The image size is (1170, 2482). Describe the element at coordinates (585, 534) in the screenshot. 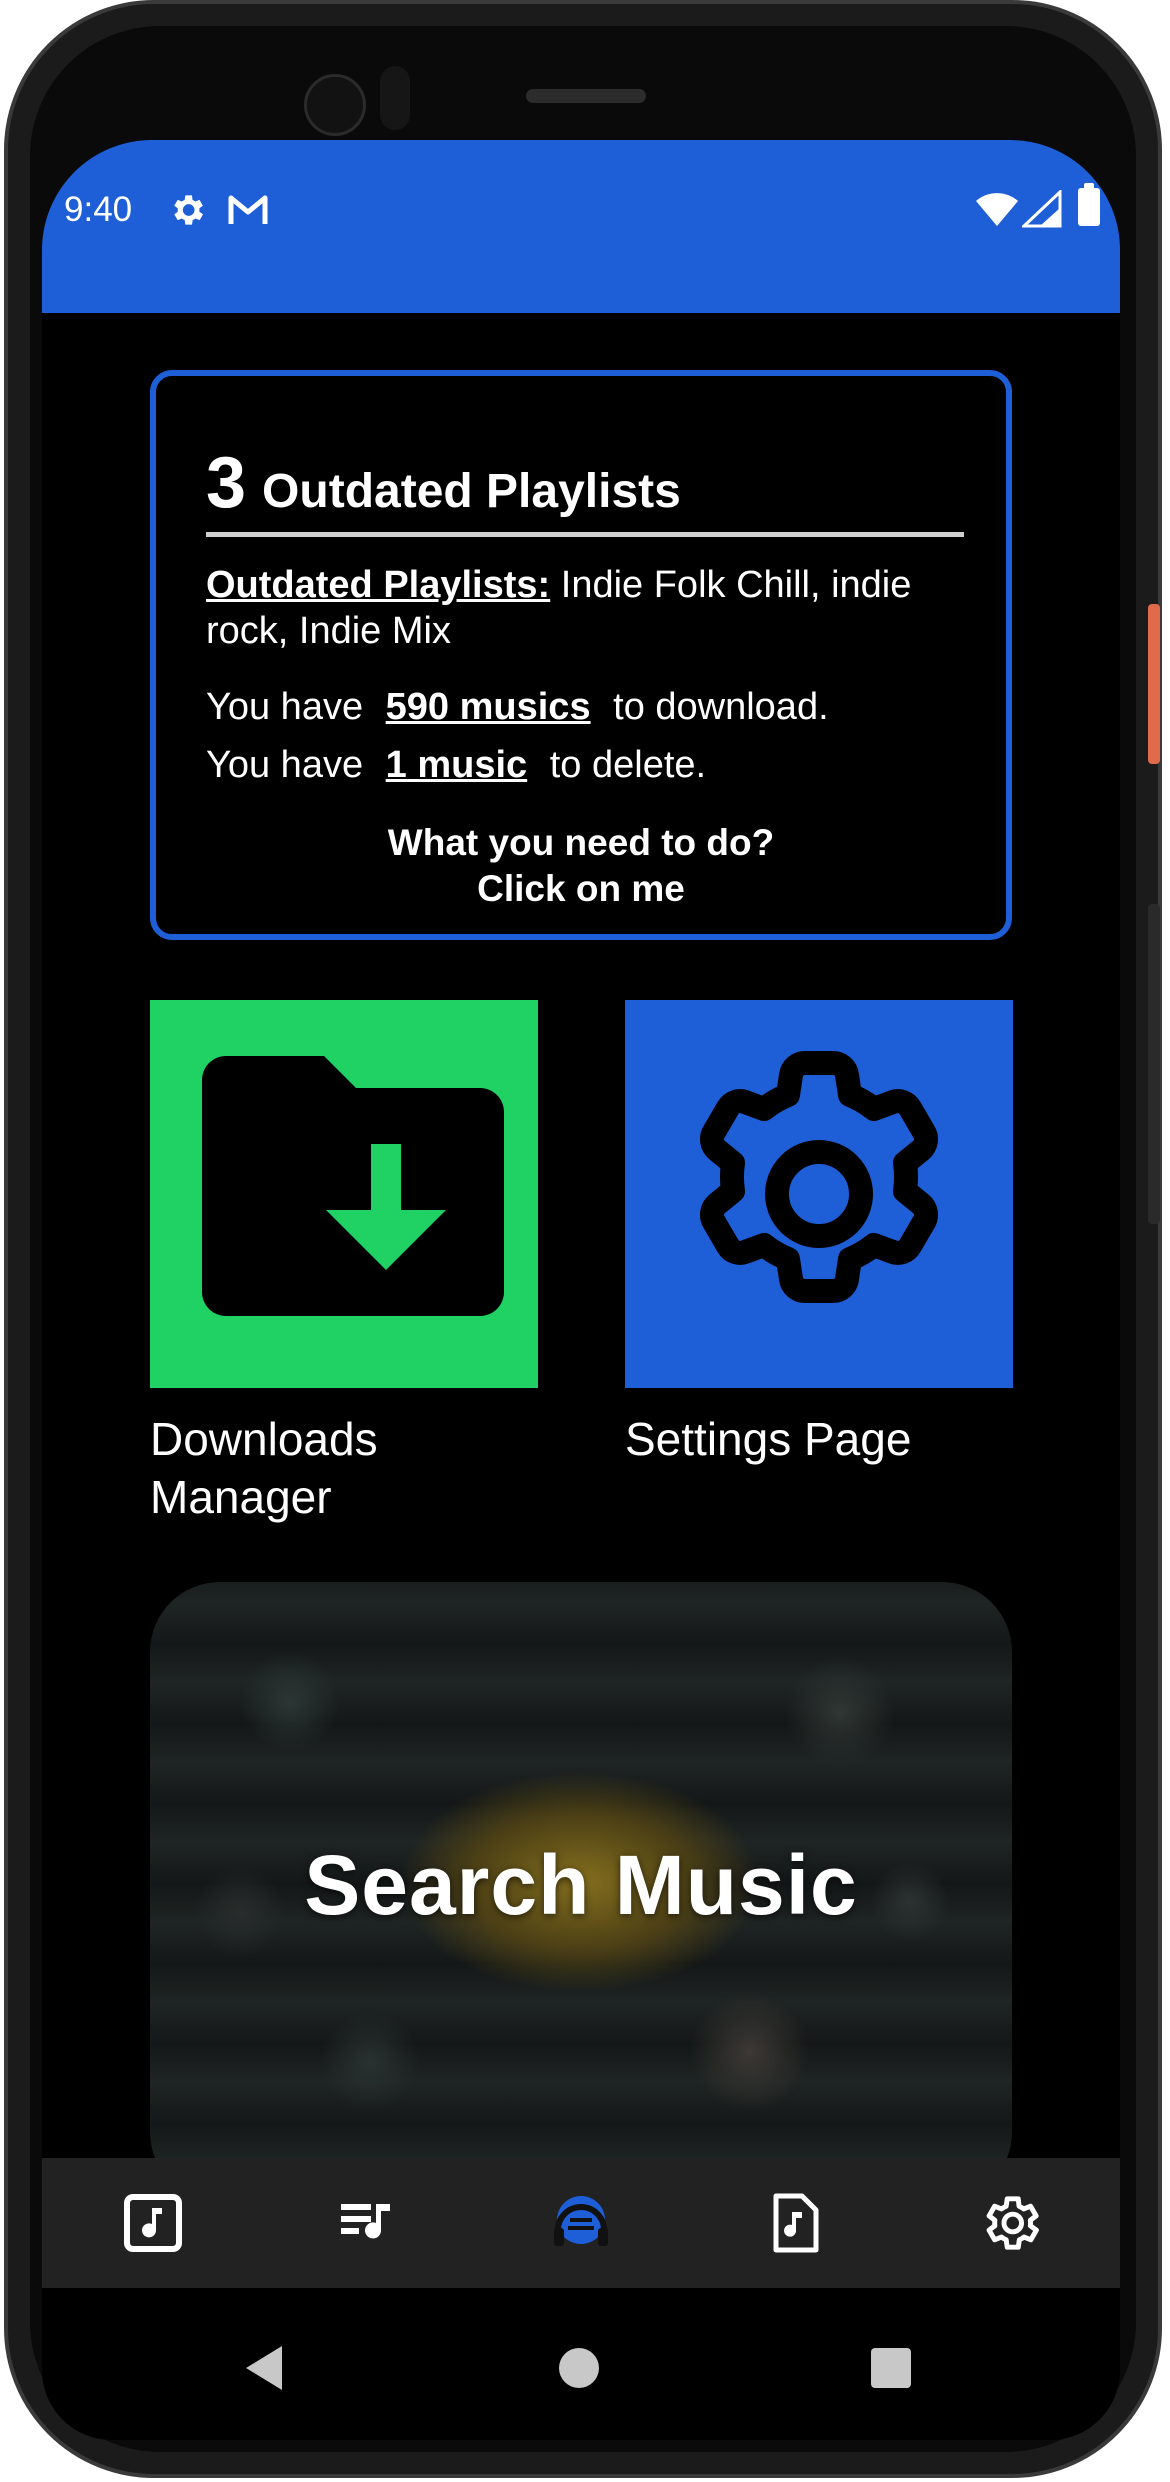

I see `card-divider` at that location.